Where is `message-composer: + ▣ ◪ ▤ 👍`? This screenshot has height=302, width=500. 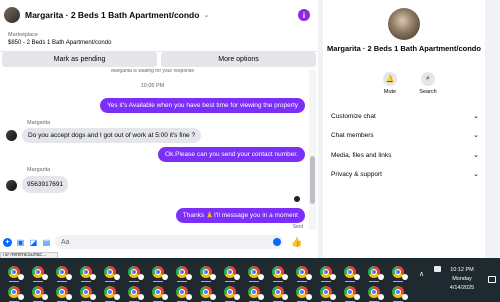 message-composer: + ▣ ◪ ▤ 👍 is located at coordinates (159, 242).